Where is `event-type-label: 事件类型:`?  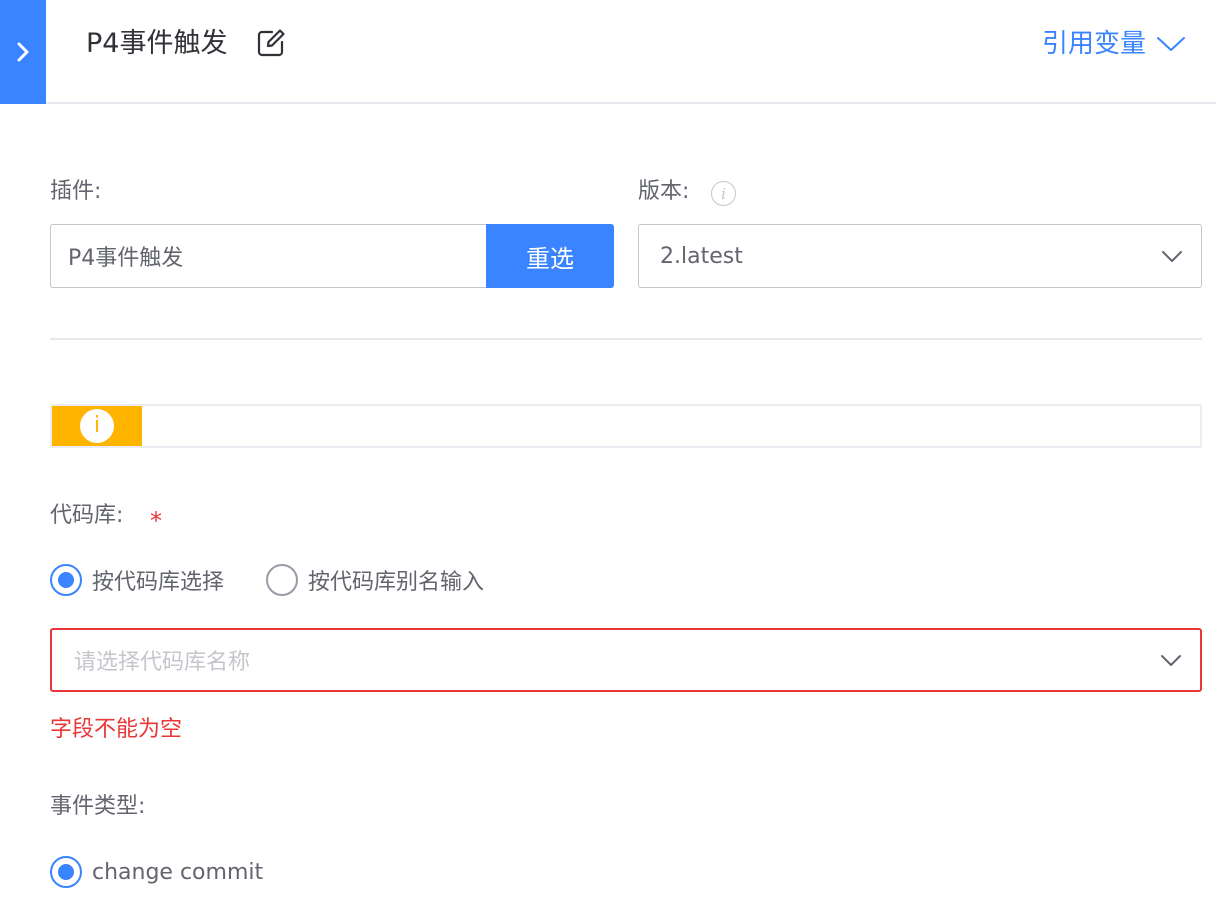 event-type-label: 事件类型: is located at coordinates (98, 806).